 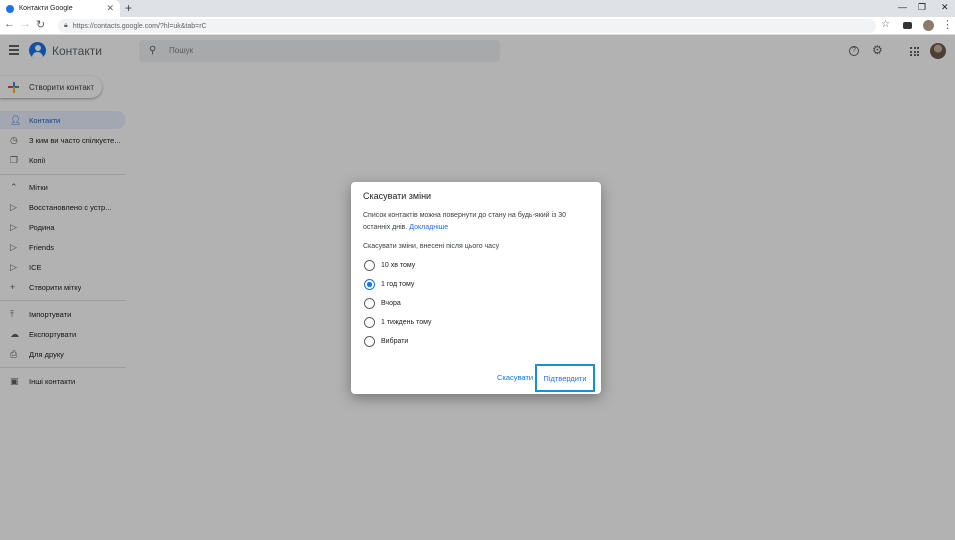 What do you see at coordinates (398, 284) in the screenshot?
I see `option-label: 1 год тому` at bounding box center [398, 284].